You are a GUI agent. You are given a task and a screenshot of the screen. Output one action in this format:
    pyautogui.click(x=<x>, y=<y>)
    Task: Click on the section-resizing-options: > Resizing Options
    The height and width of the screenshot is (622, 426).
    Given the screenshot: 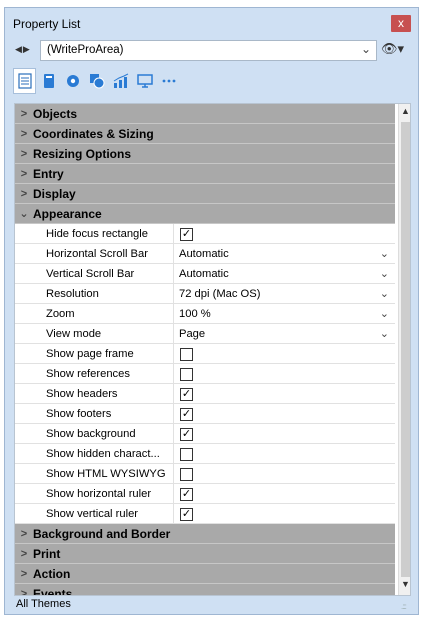 What is the action you would take?
    pyautogui.click(x=205, y=154)
    